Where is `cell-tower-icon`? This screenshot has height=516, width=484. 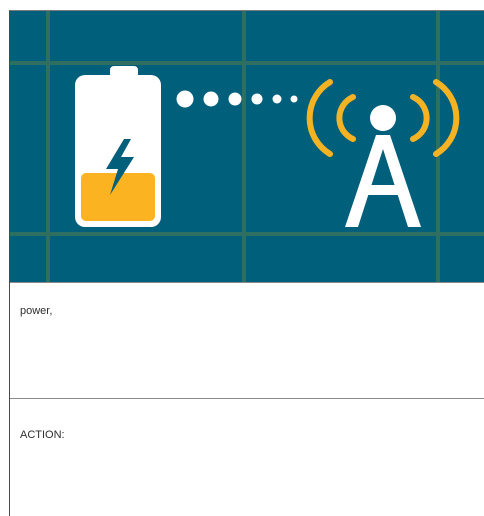
cell-tower-icon is located at coordinates (383, 166).